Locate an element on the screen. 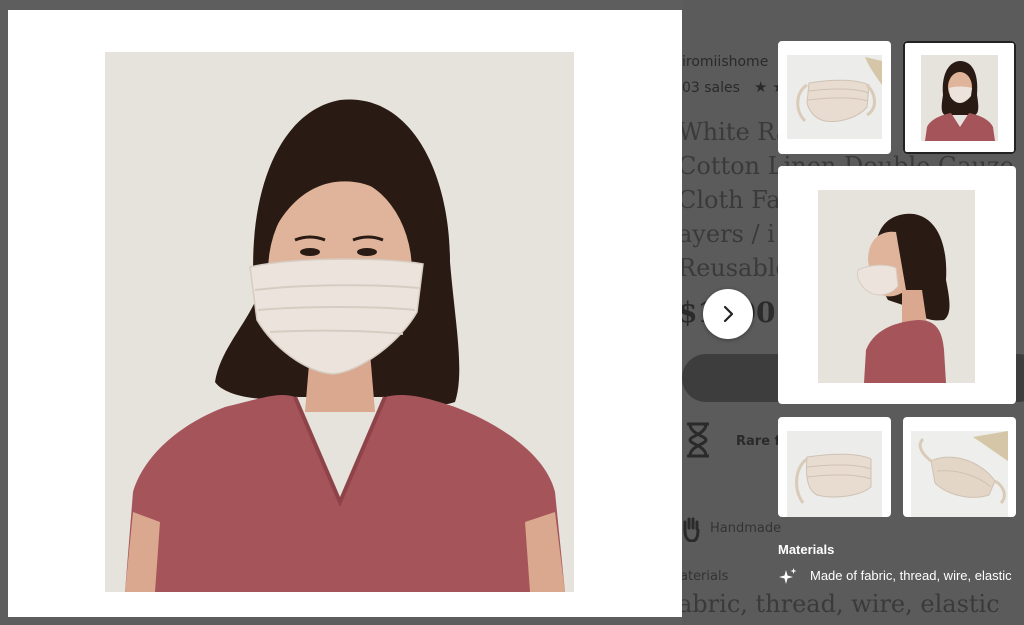 This screenshot has height=625, width=1024. rare-find-label: Rare fi is located at coordinates (760, 441).